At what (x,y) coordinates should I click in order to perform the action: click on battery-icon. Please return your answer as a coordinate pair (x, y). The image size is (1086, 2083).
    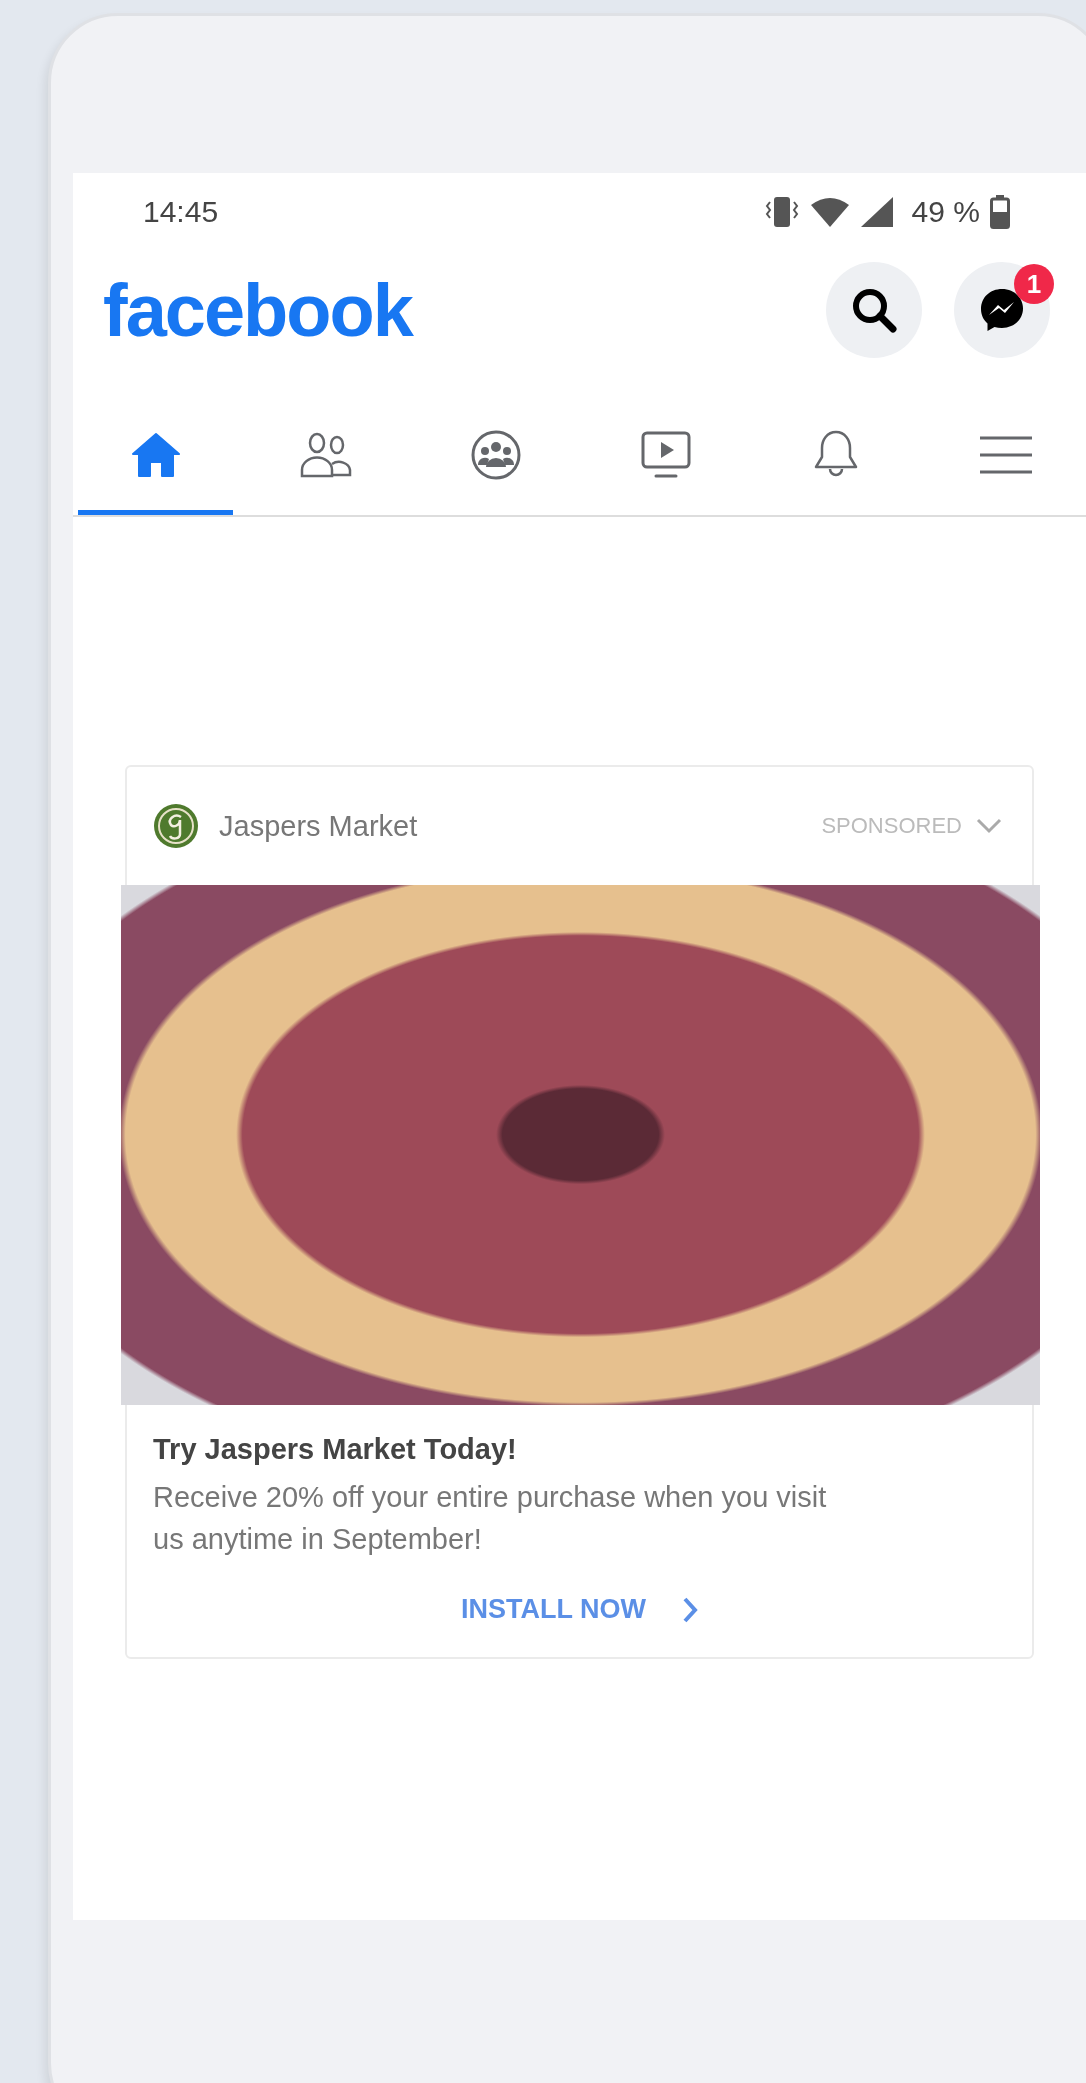
    Looking at the image, I should click on (1000, 211).